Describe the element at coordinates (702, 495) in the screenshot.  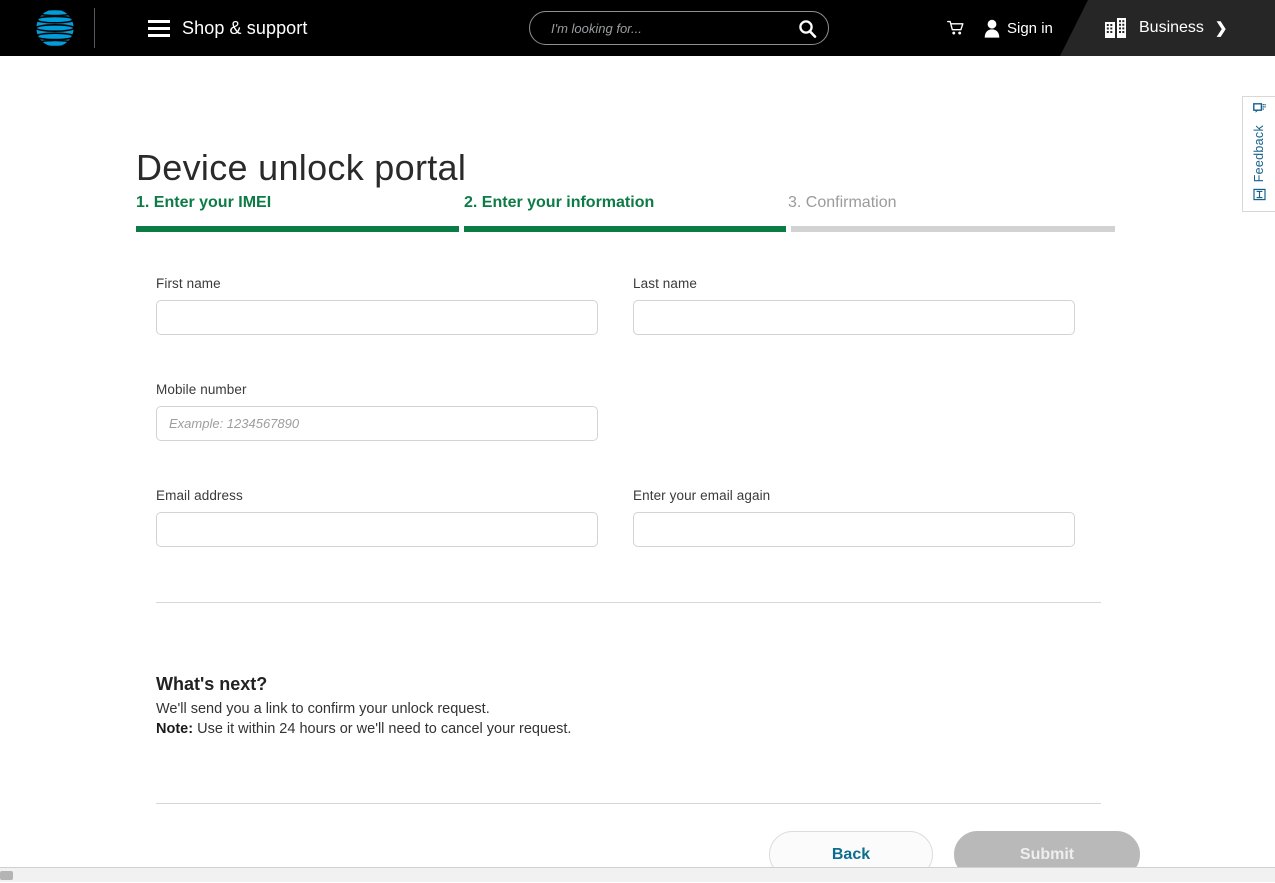
I see `email-confirm-label: Enter your email again` at that location.